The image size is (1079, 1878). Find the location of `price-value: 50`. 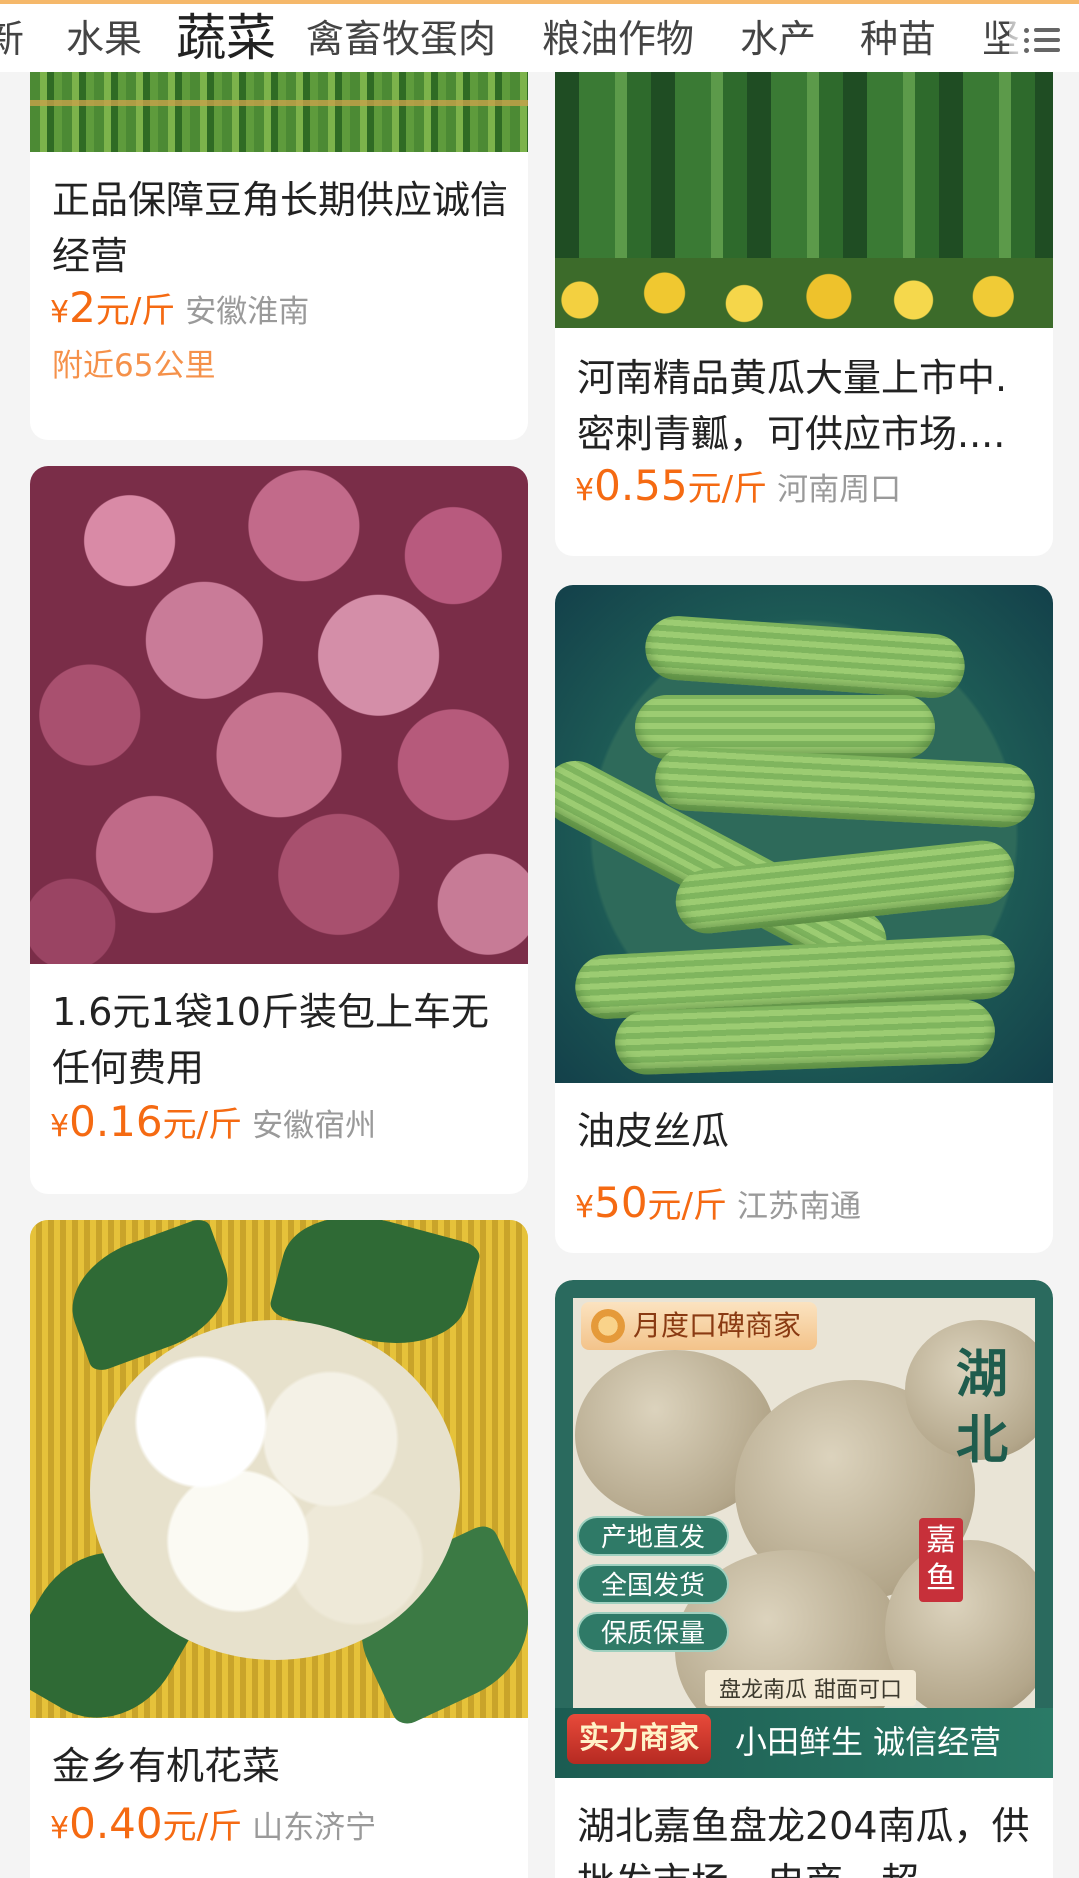

price-value: 50 is located at coordinates (621, 1202).